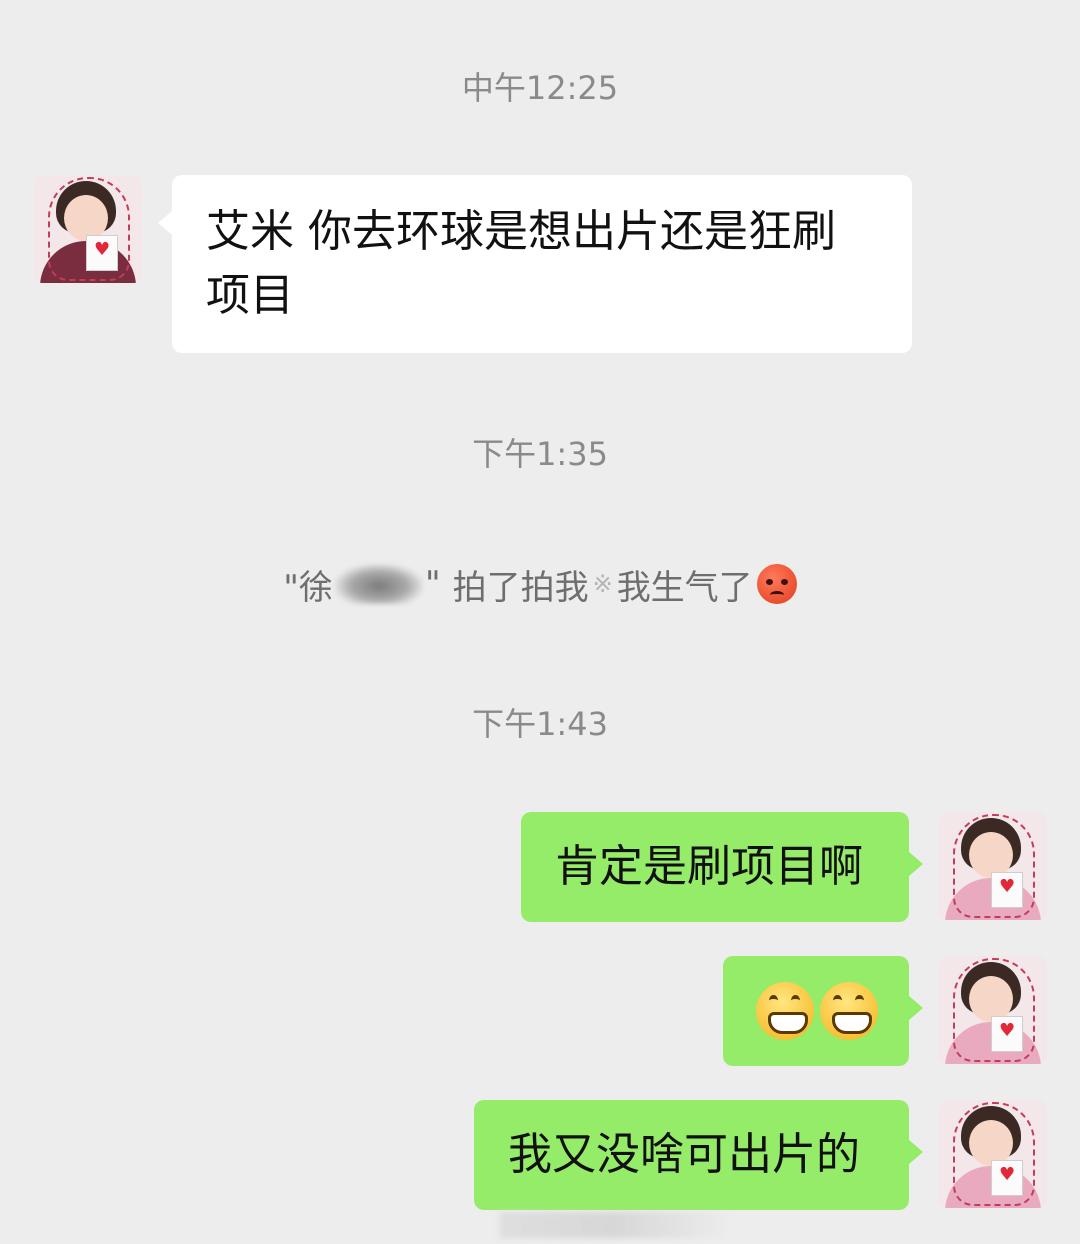 The height and width of the screenshot is (1244, 1080). What do you see at coordinates (521, 263) in the screenshot?
I see `message-text: 艾米 你去环球是想出片还是狂刷项目` at bounding box center [521, 263].